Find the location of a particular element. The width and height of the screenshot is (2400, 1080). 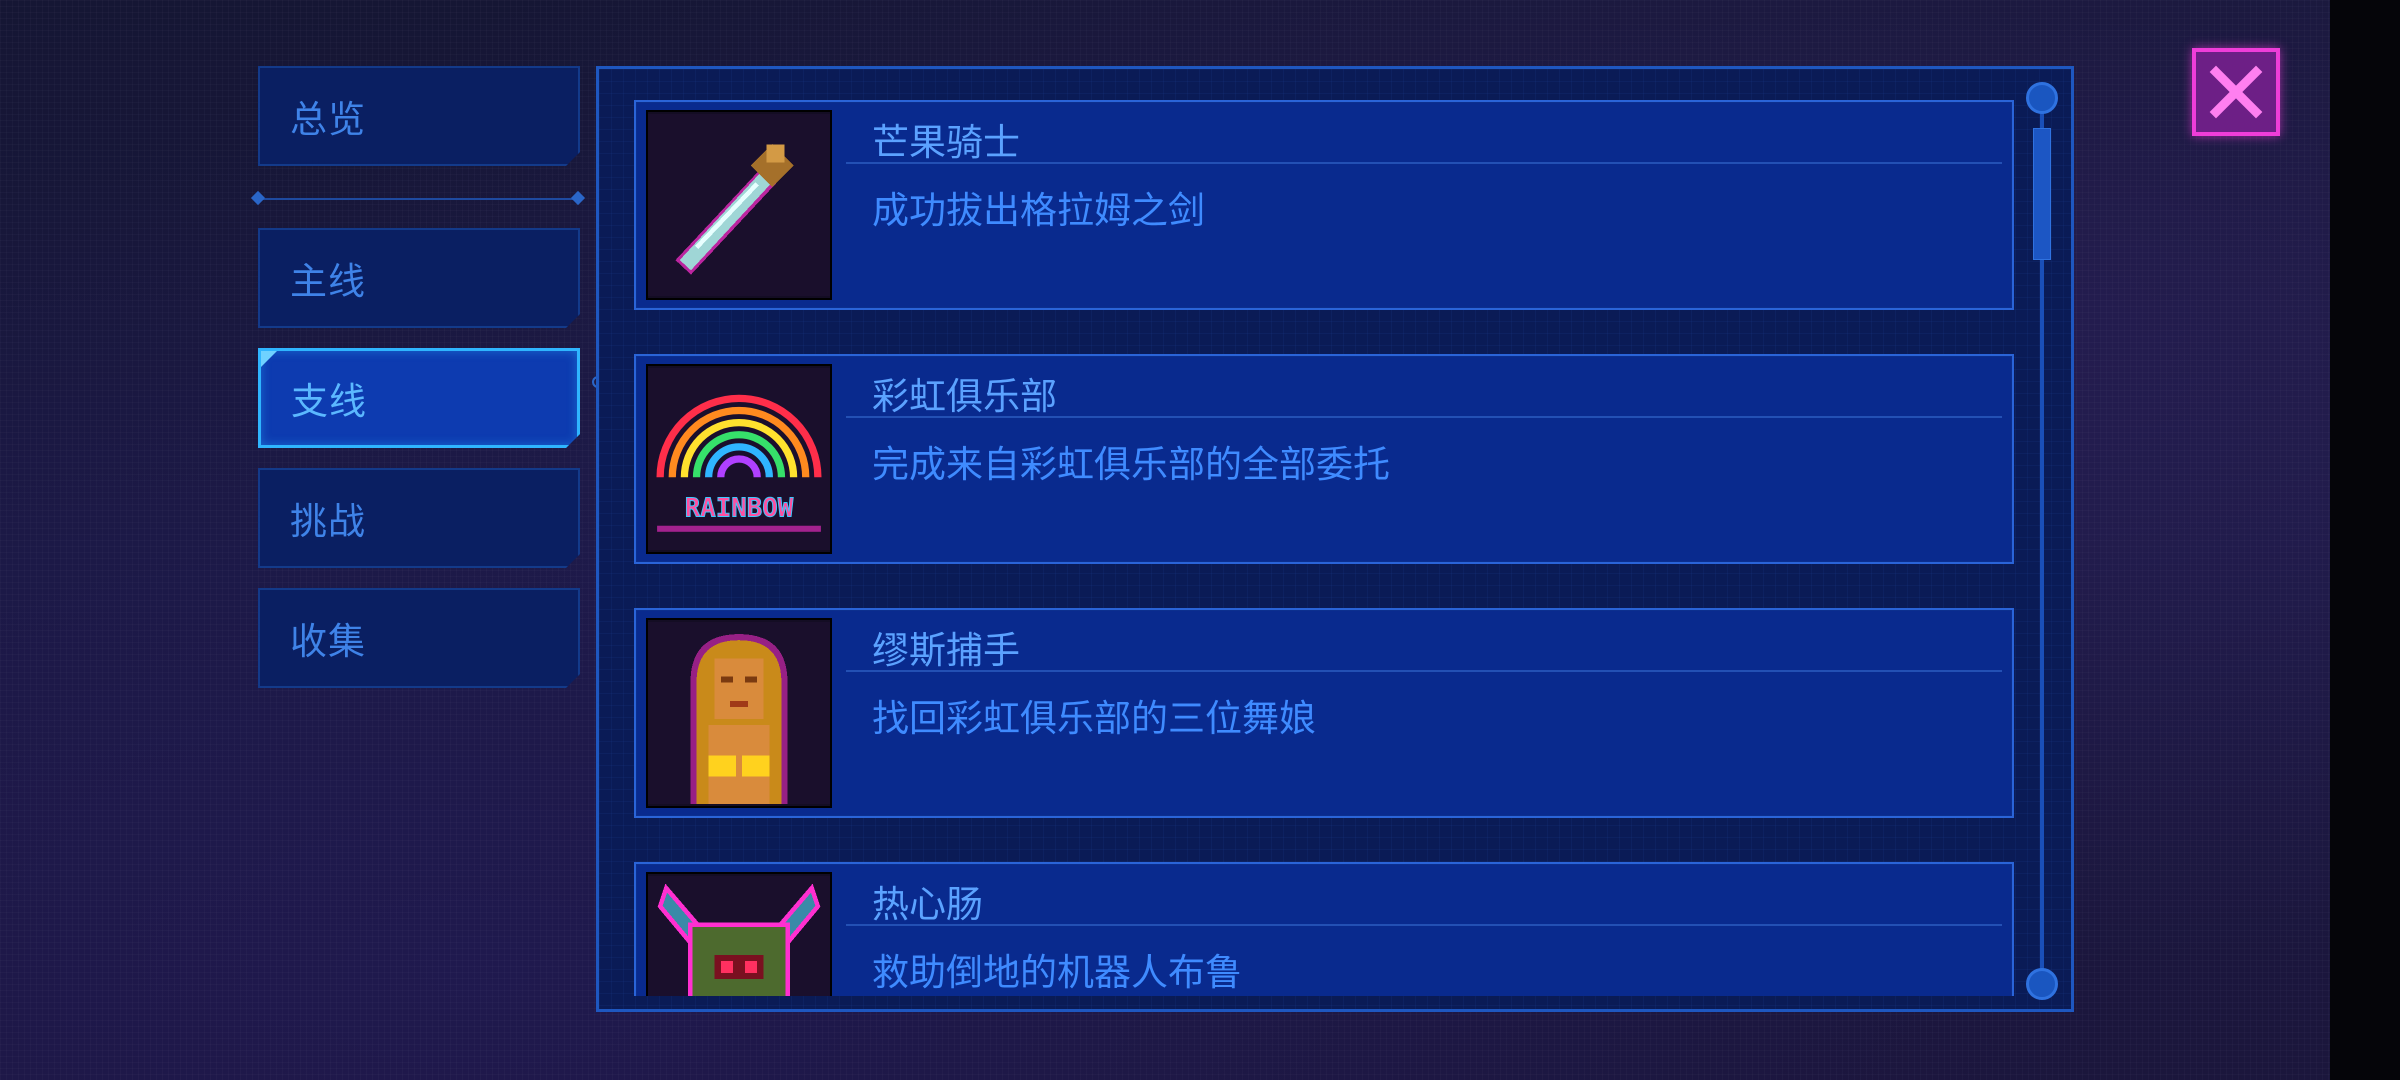

sword-icon is located at coordinates (739, 205).